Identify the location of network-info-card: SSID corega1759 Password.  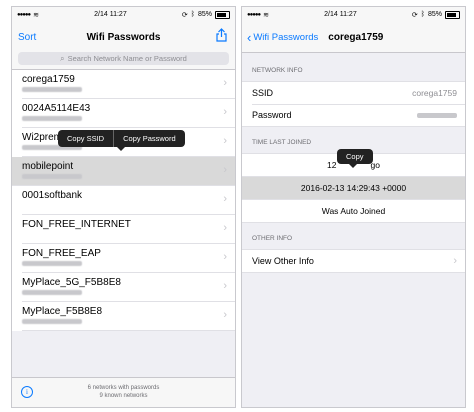
(353, 104).